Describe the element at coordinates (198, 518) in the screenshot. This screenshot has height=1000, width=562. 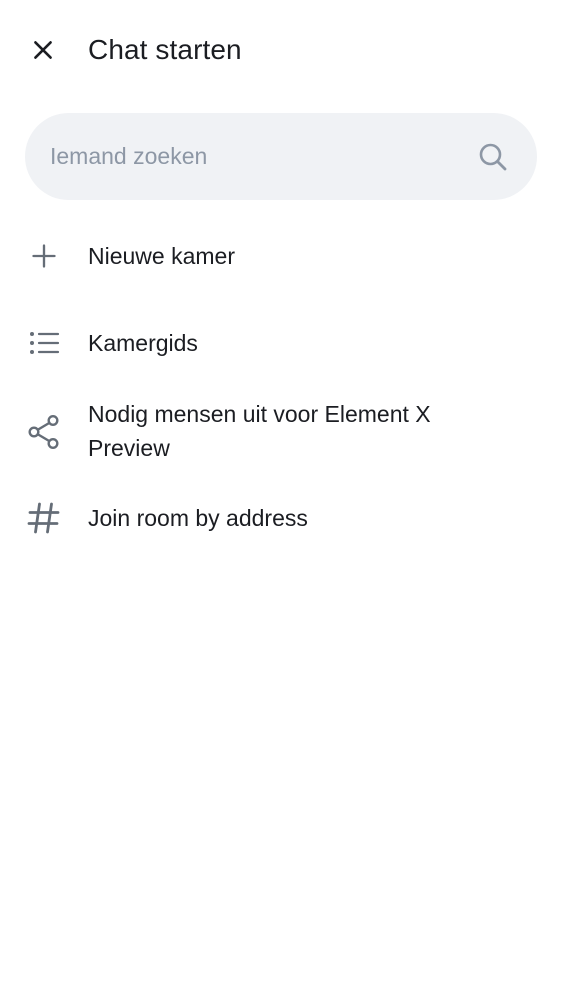
I see `menu-item-label: Join room by address` at that location.